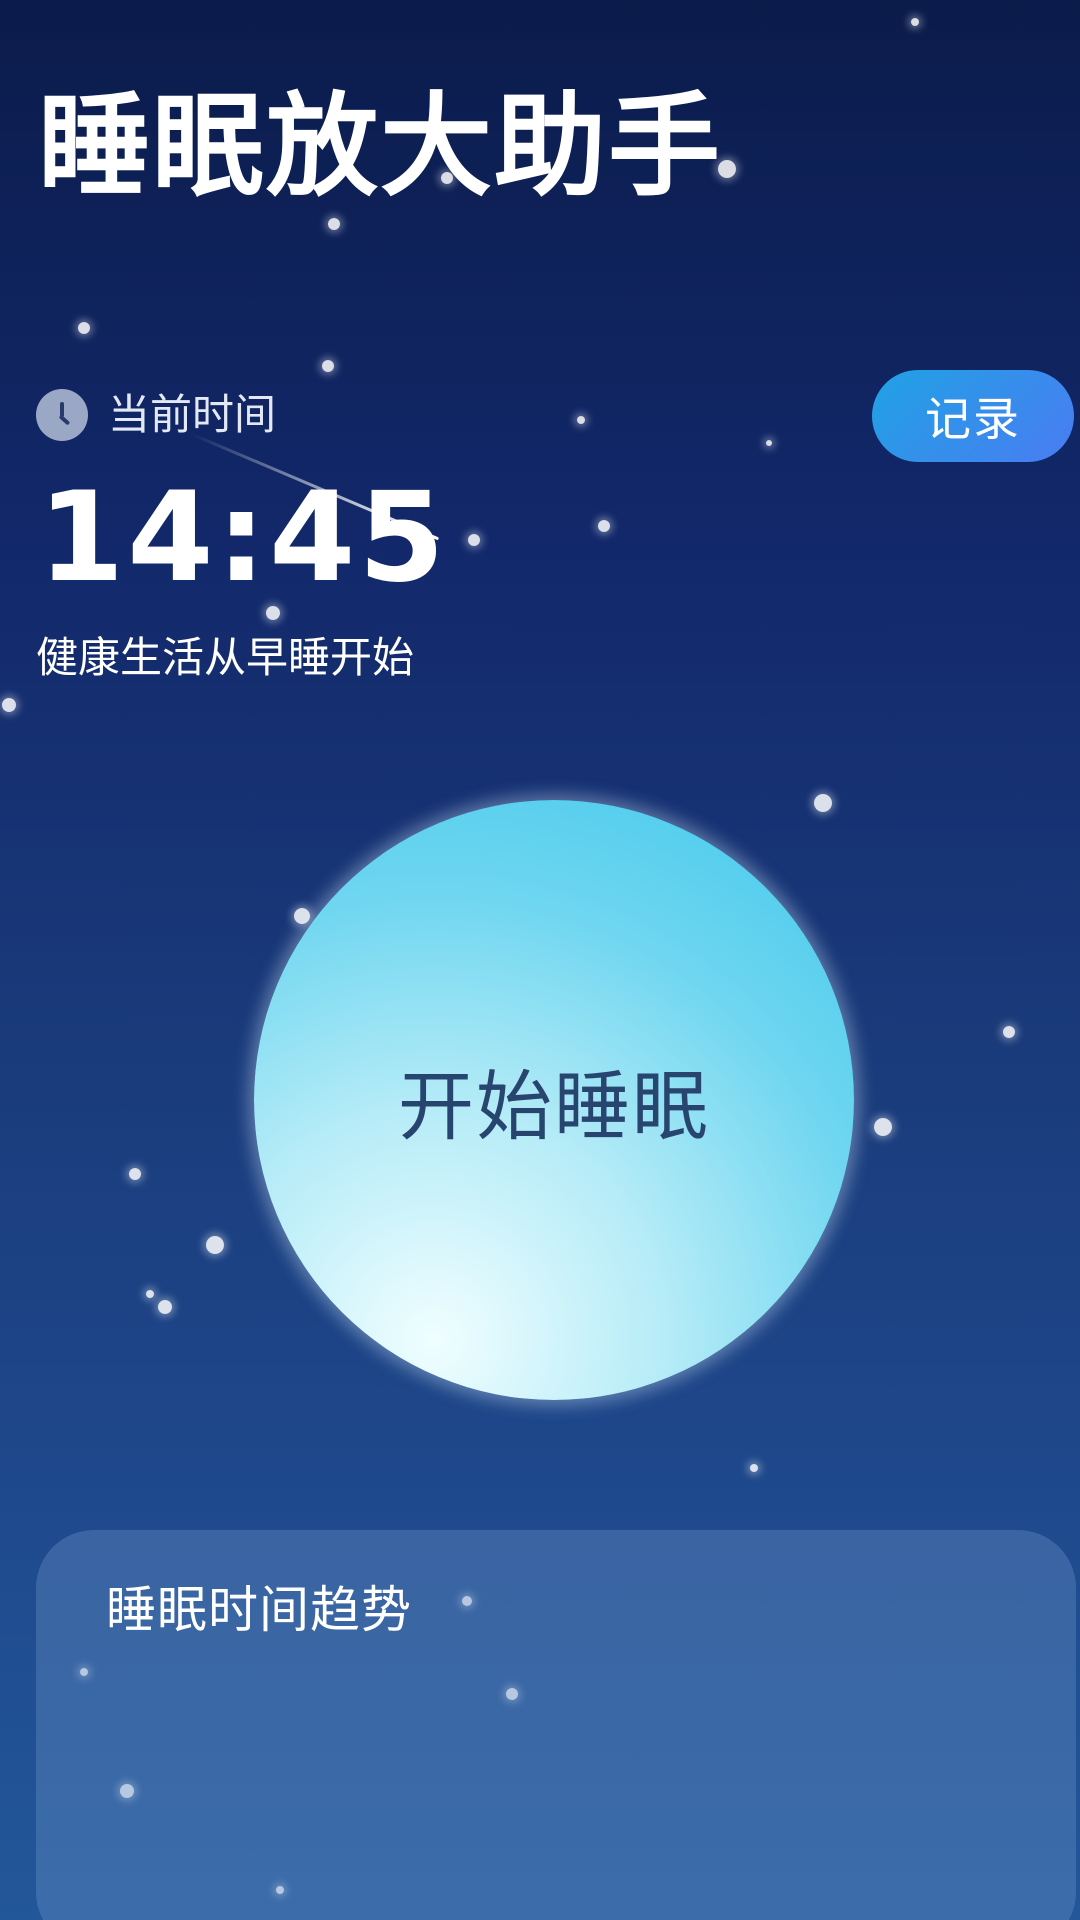 The height and width of the screenshot is (1920, 1080). What do you see at coordinates (225, 657) in the screenshot?
I see `slogan-text: 健康生活从早睡开始` at bounding box center [225, 657].